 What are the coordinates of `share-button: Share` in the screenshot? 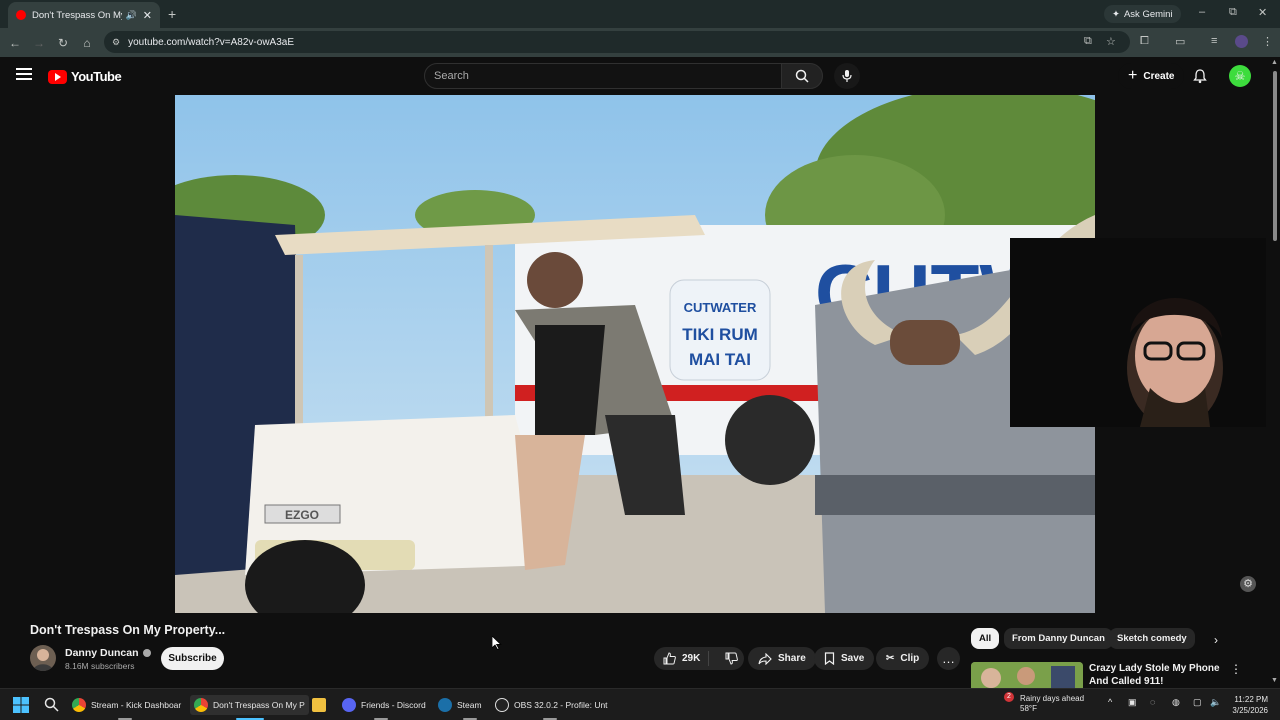 It's located at (782, 658).